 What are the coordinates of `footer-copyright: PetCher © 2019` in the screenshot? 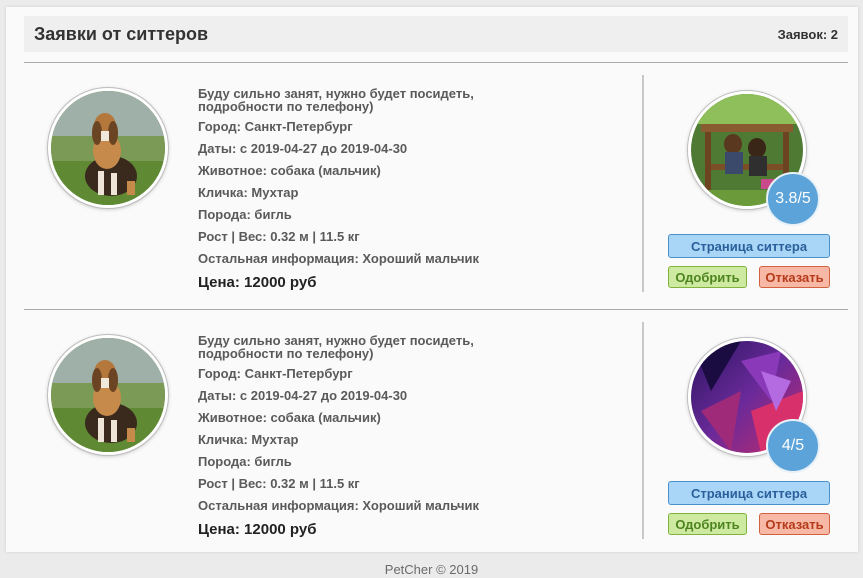 It's located at (431, 569).